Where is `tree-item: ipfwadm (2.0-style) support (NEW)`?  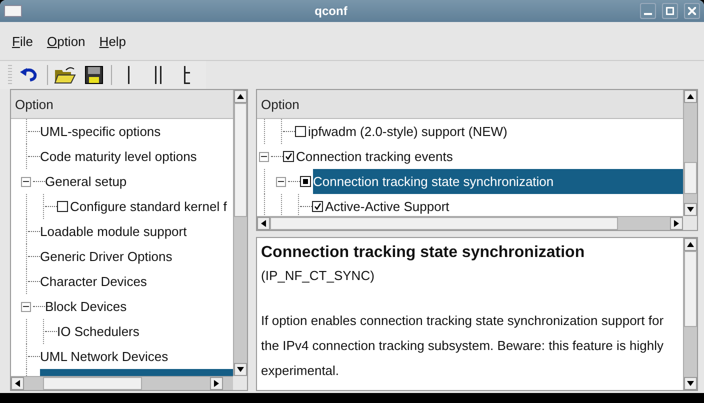 tree-item: ipfwadm (2.0-style) support (NEW) is located at coordinates (495, 131).